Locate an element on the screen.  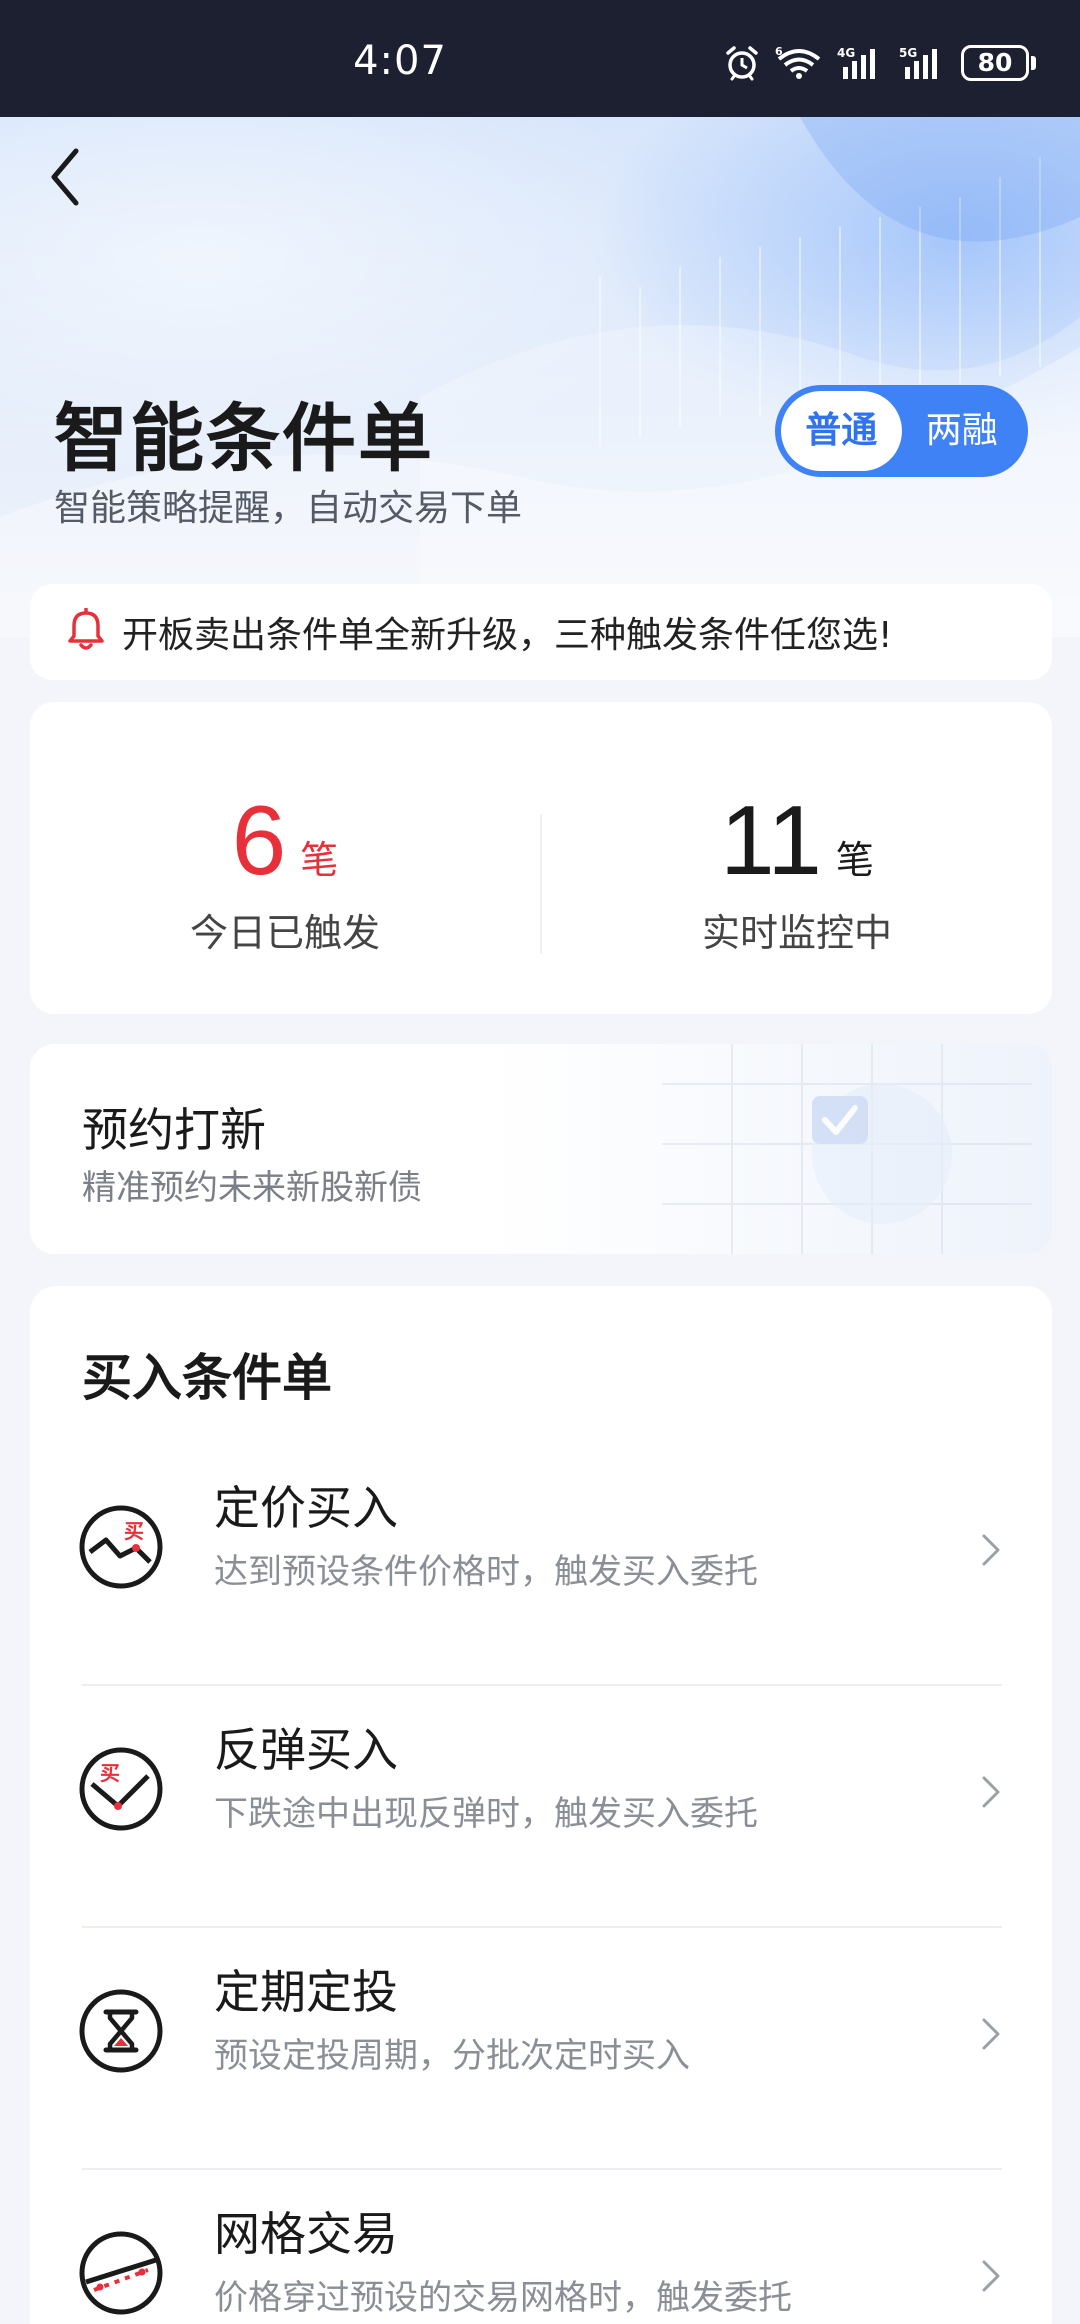
monitoring-unit: 笔 is located at coordinates (854, 860).